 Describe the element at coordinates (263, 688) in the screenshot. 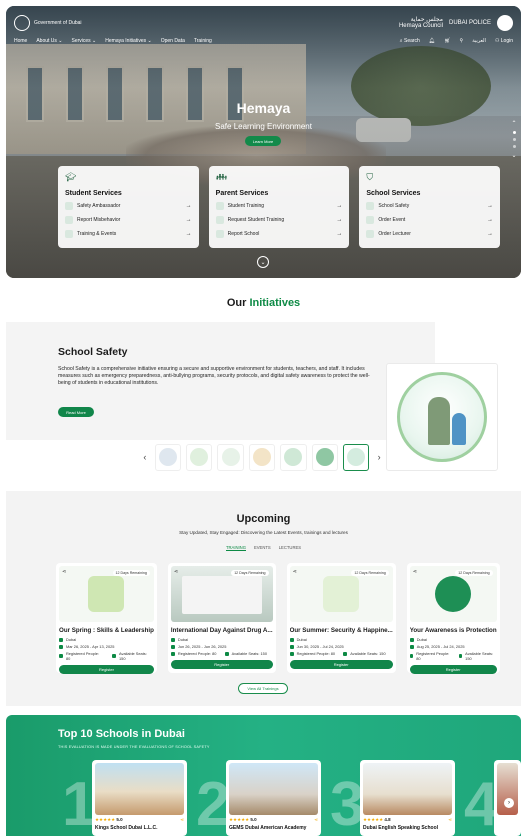

I see `view-all-trainings-button: View All Trainings` at that location.